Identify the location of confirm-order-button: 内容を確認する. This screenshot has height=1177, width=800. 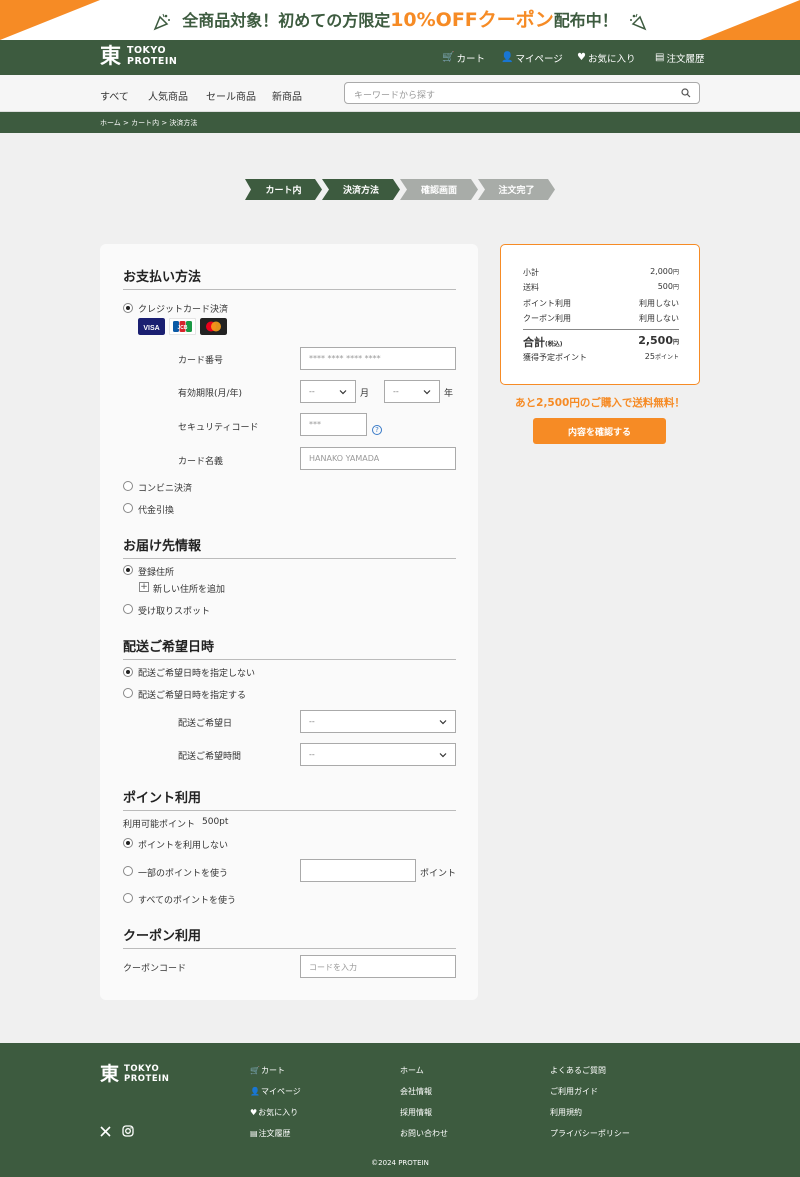
(599, 431).